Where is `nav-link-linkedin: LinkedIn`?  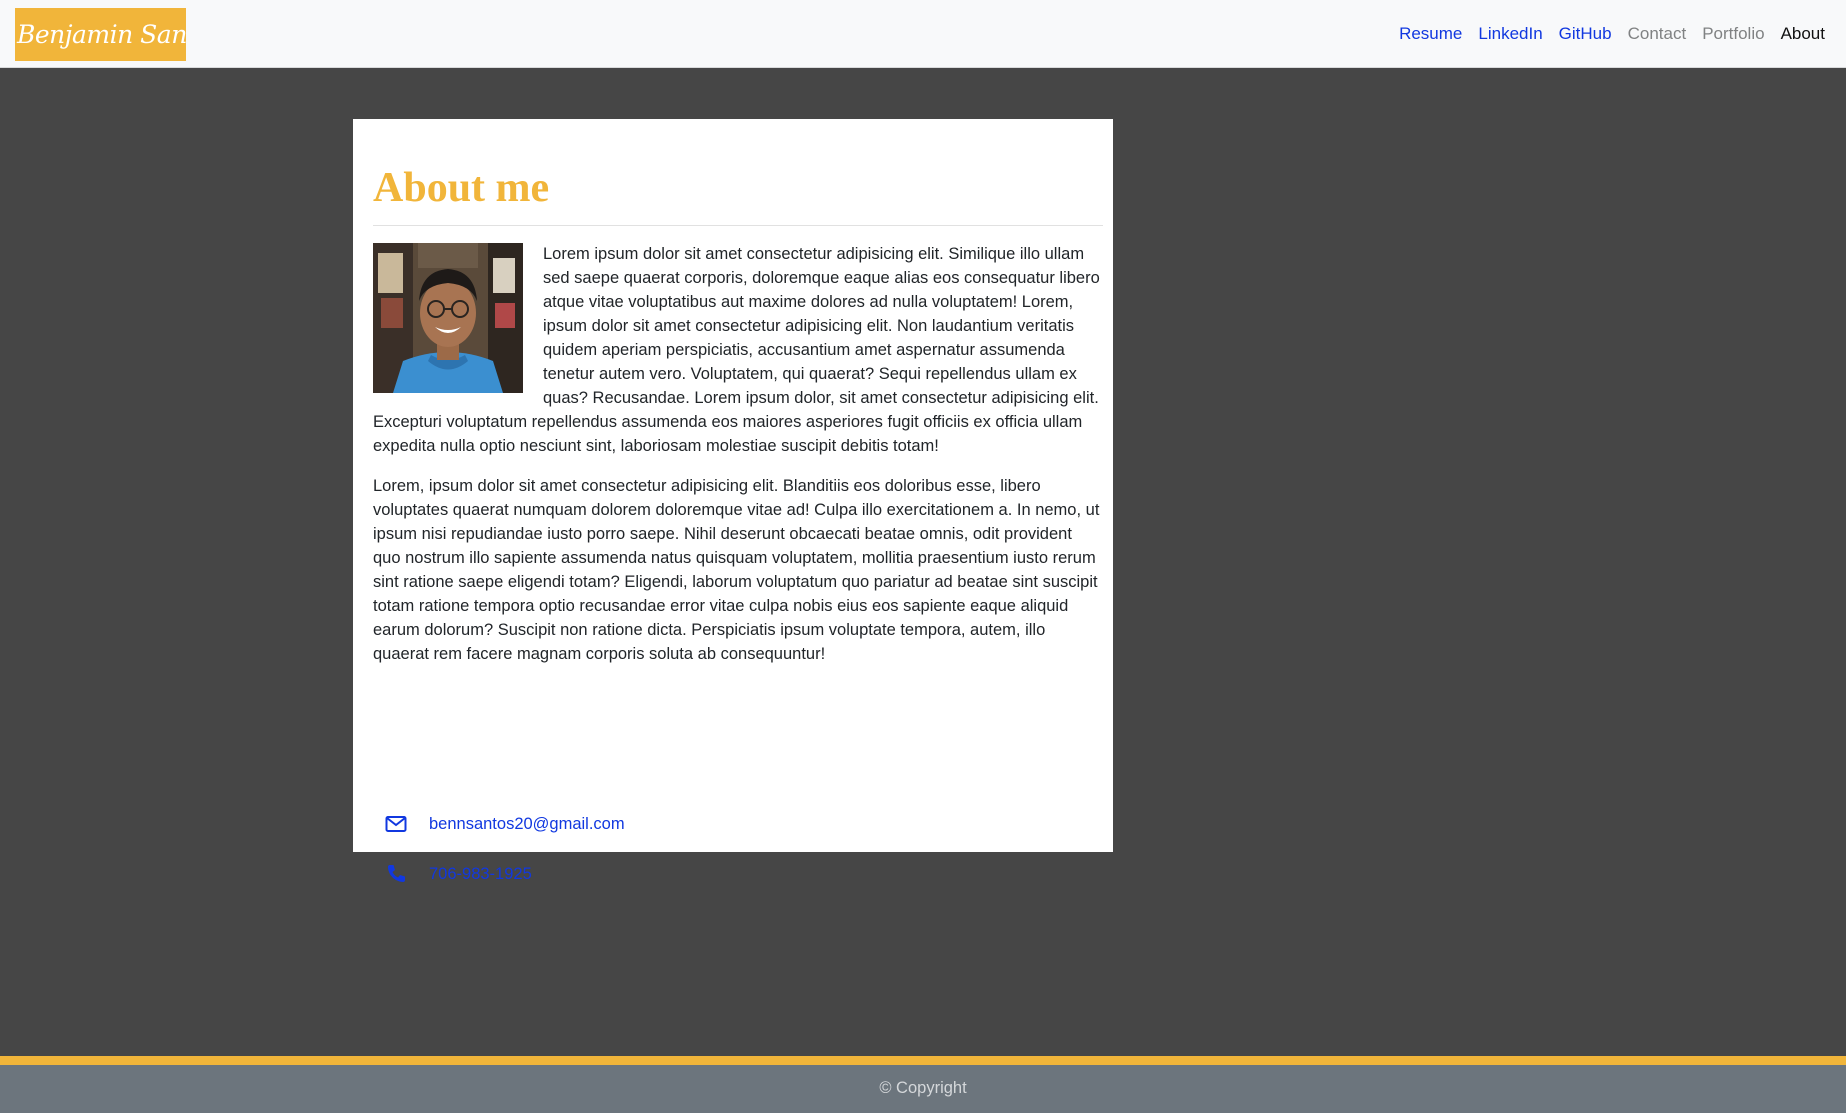
nav-link-linkedin: LinkedIn is located at coordinates (1510, 34).